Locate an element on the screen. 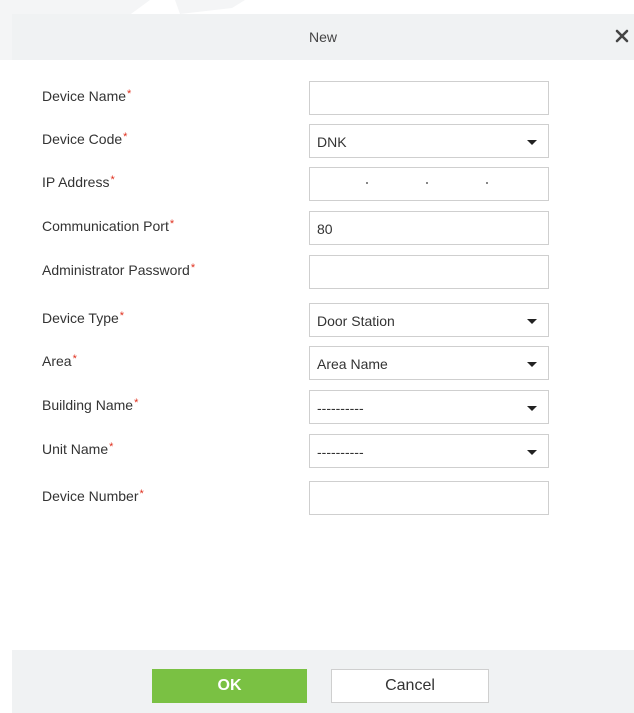 Image resolution: width=634 pixels, height=713 pixels. unit-name-row: Unit Name* ---------- is located at coordinates (317, 452).